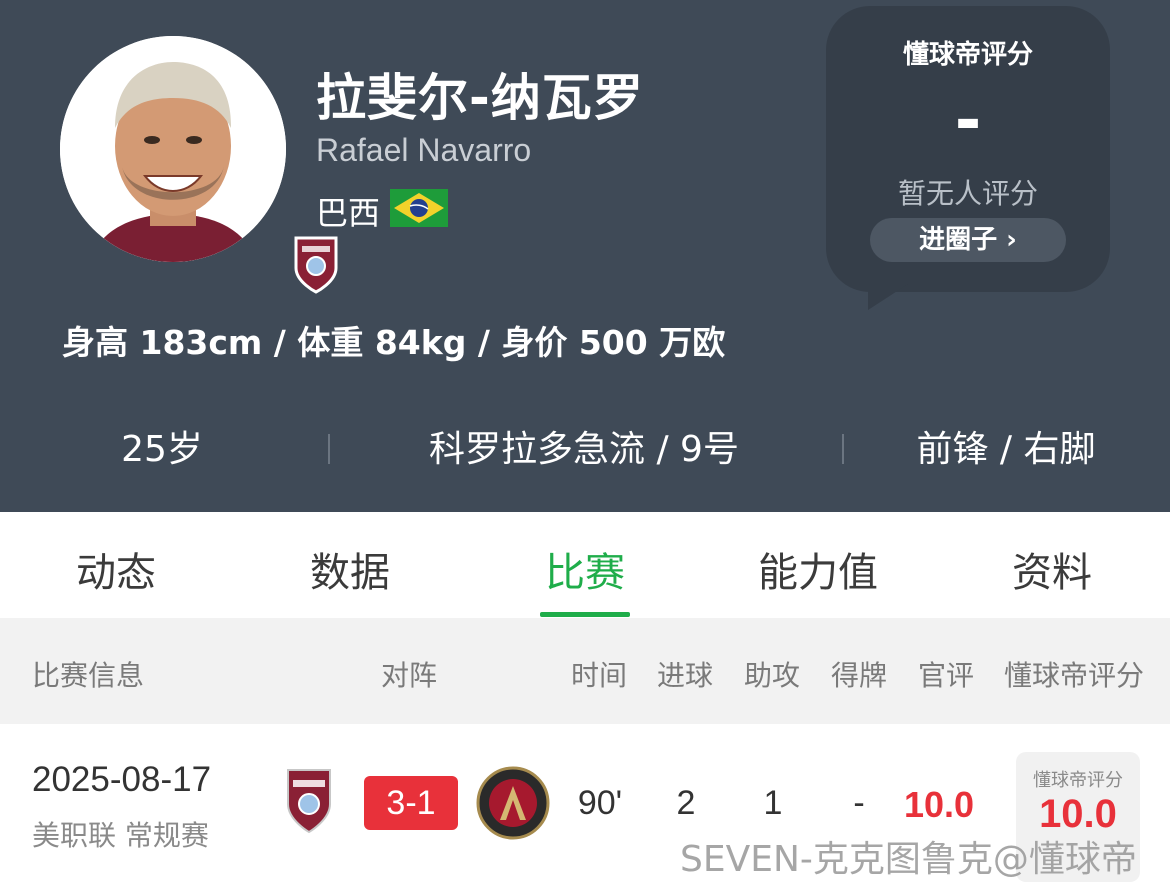 Image resolution: width=1170 pixels, height=887 pixels. I want to click on player-club-number: 科罗拉多急流 / 9号, so click(584, 450).